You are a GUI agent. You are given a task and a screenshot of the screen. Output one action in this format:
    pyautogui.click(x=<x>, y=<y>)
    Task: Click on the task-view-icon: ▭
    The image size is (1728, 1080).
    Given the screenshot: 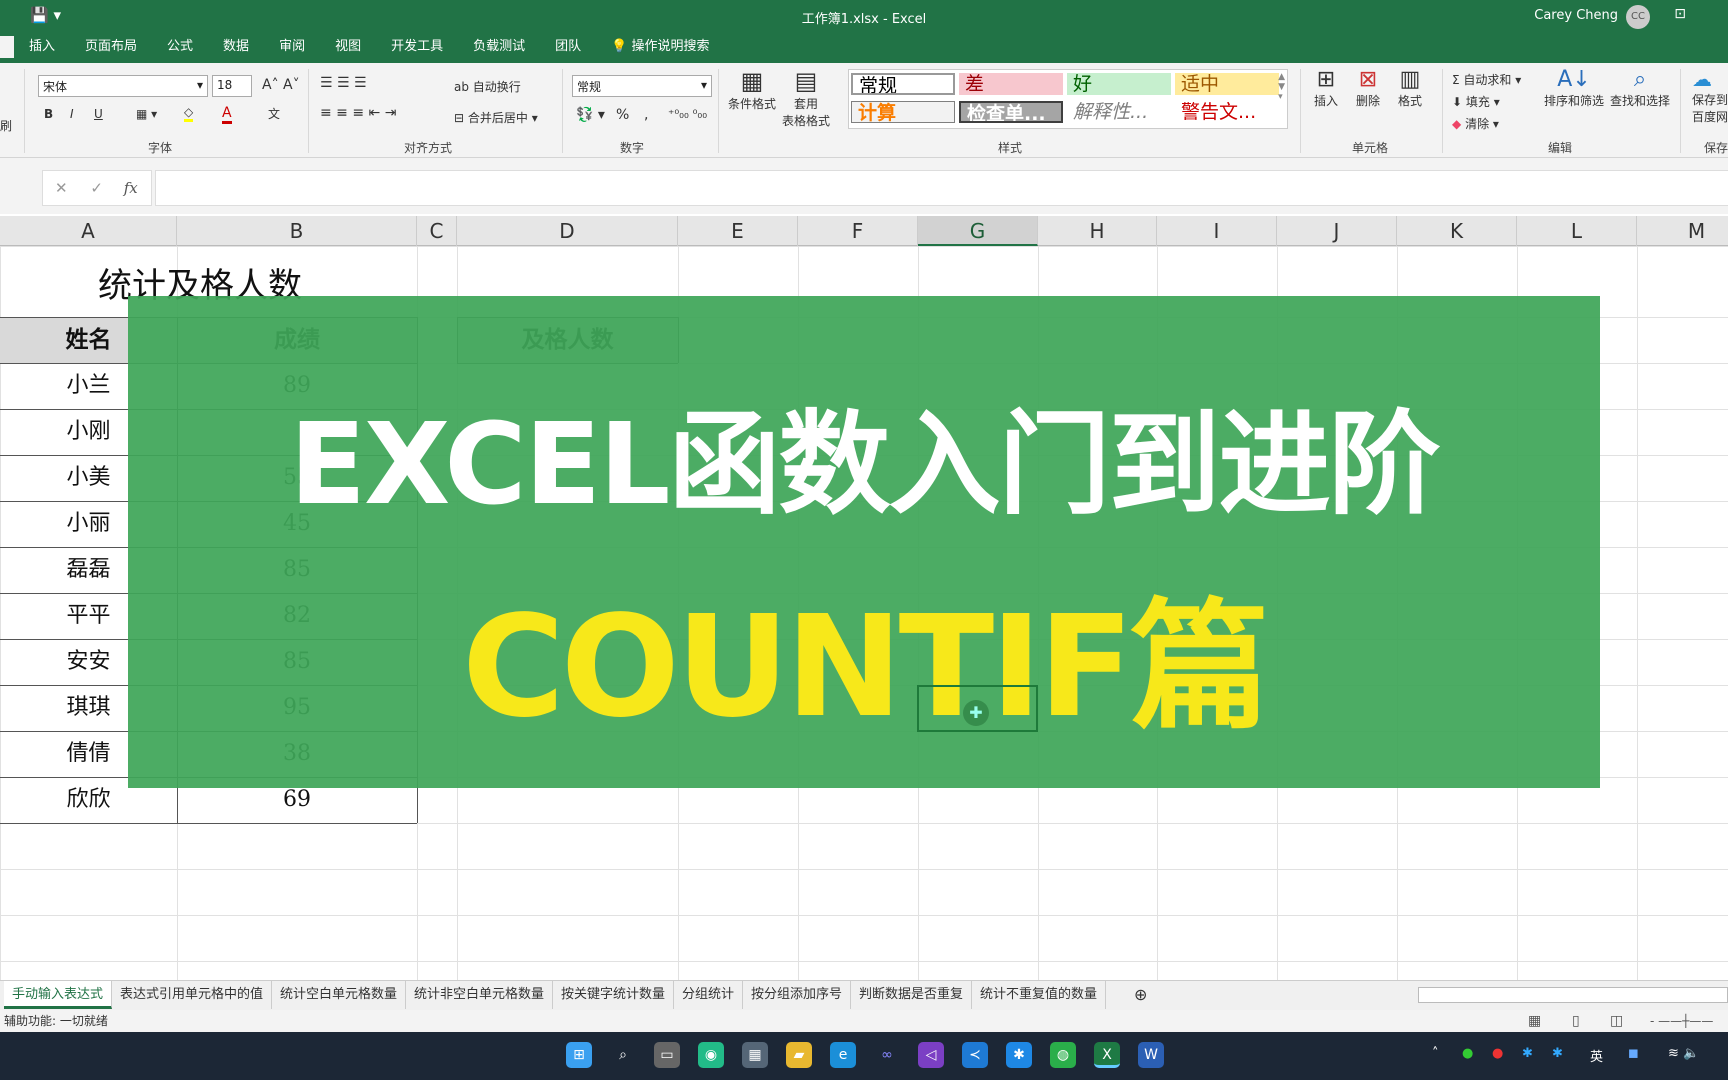 What is the action you would take?
    pyautogui.click(x=667, y=1055)
    